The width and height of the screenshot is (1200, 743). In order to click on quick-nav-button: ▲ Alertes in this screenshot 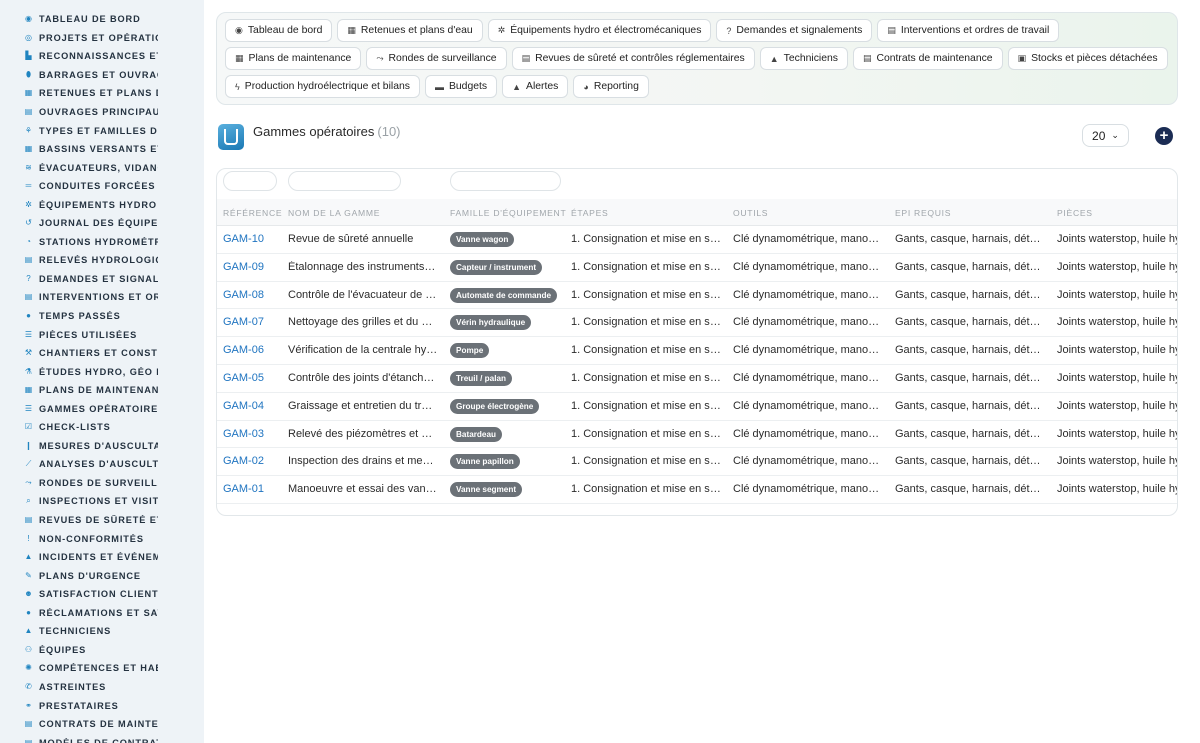, I will do `click(535, 86)`.